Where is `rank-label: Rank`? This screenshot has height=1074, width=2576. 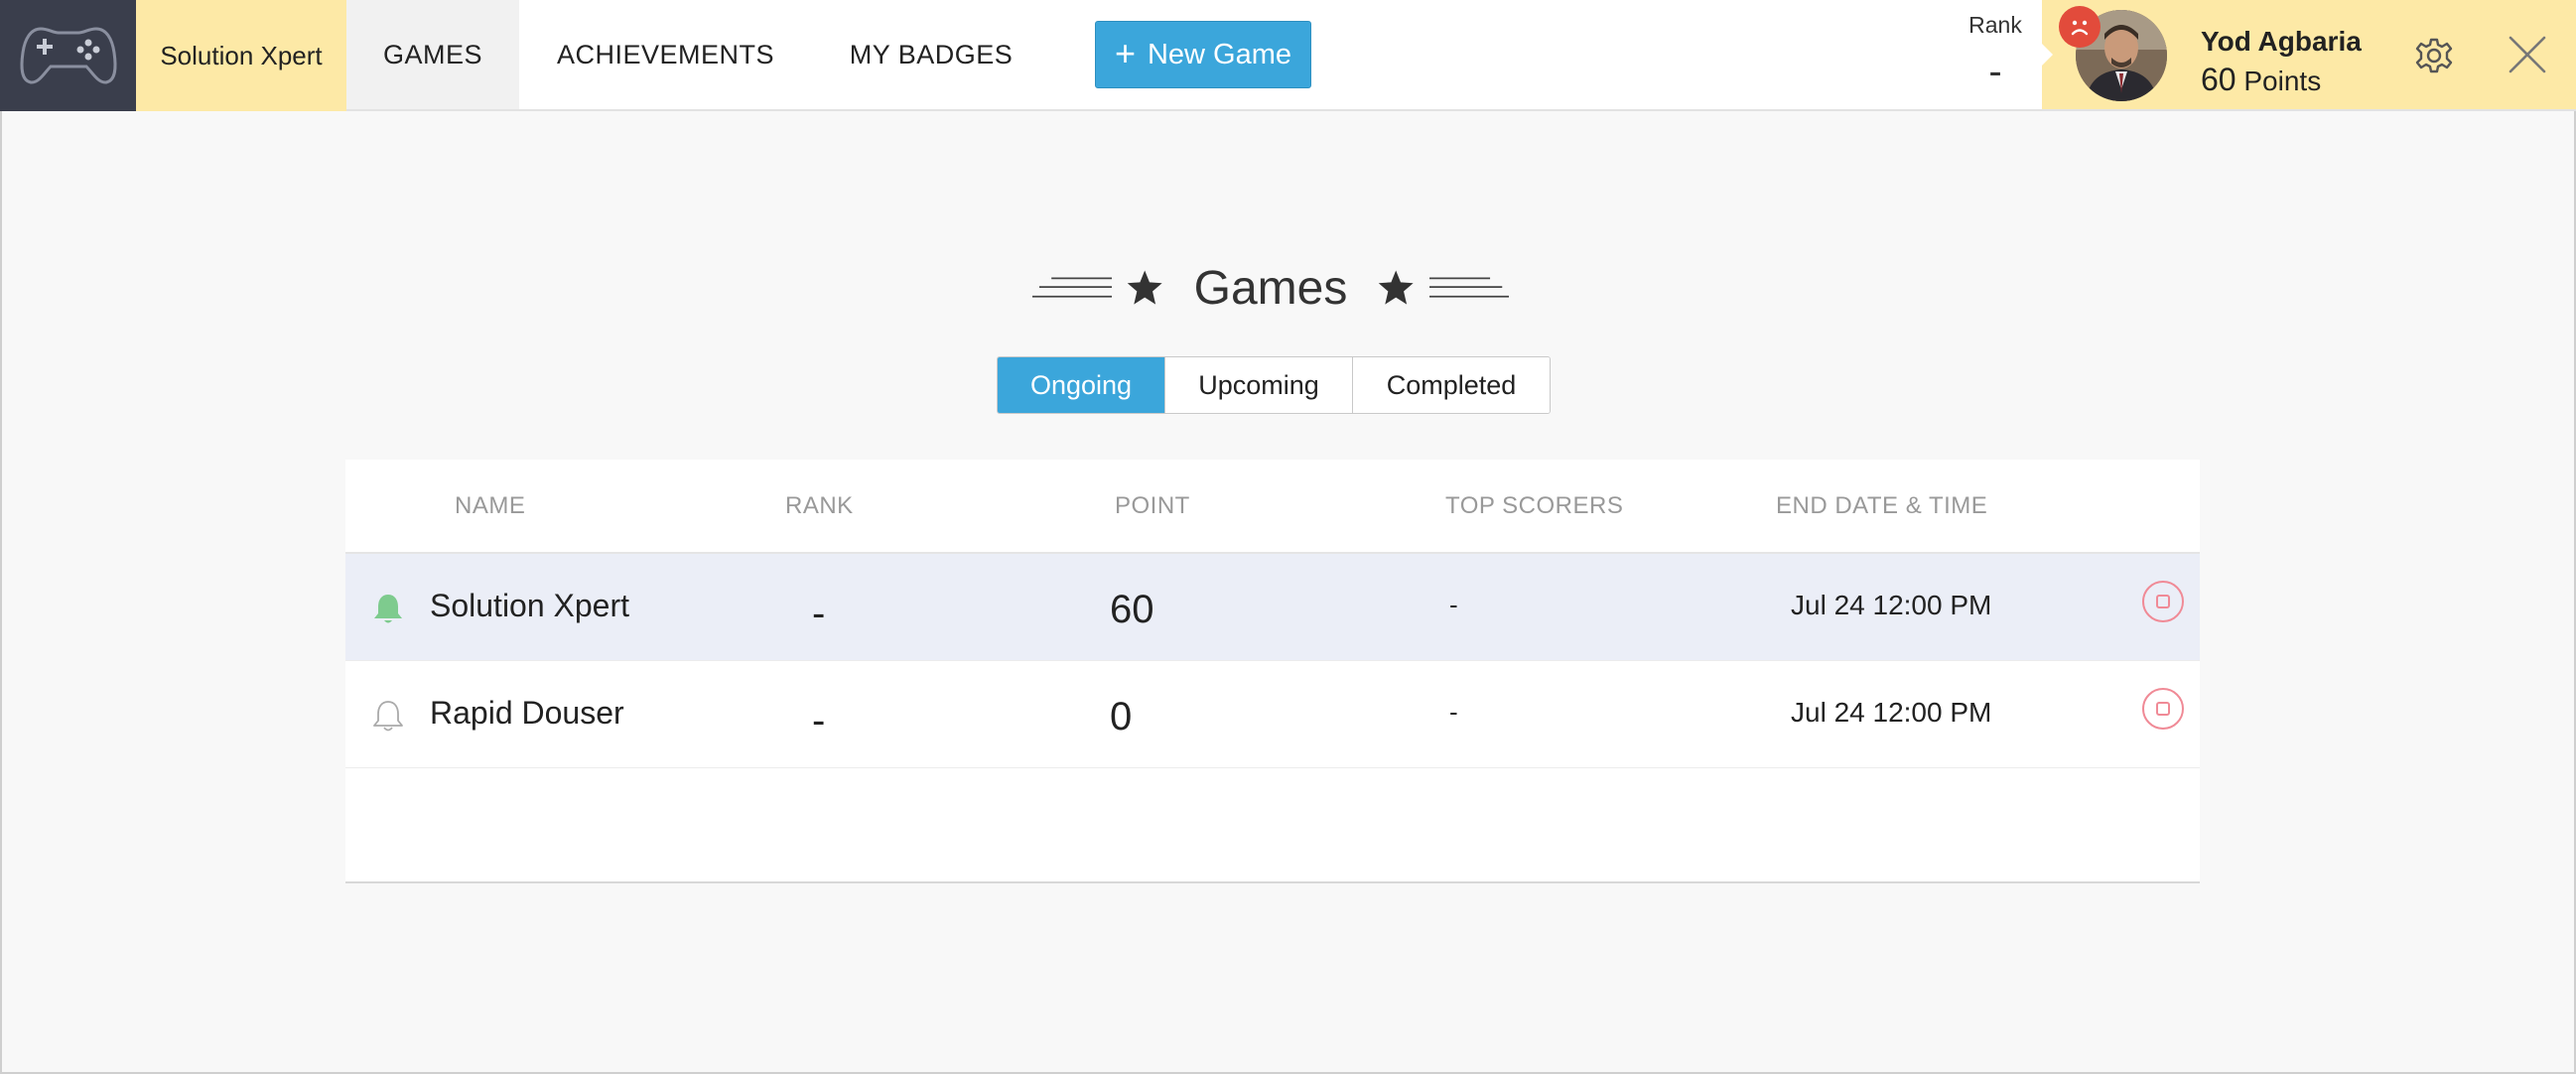
rank-label: Rank is located at coordinates (1995, 25).